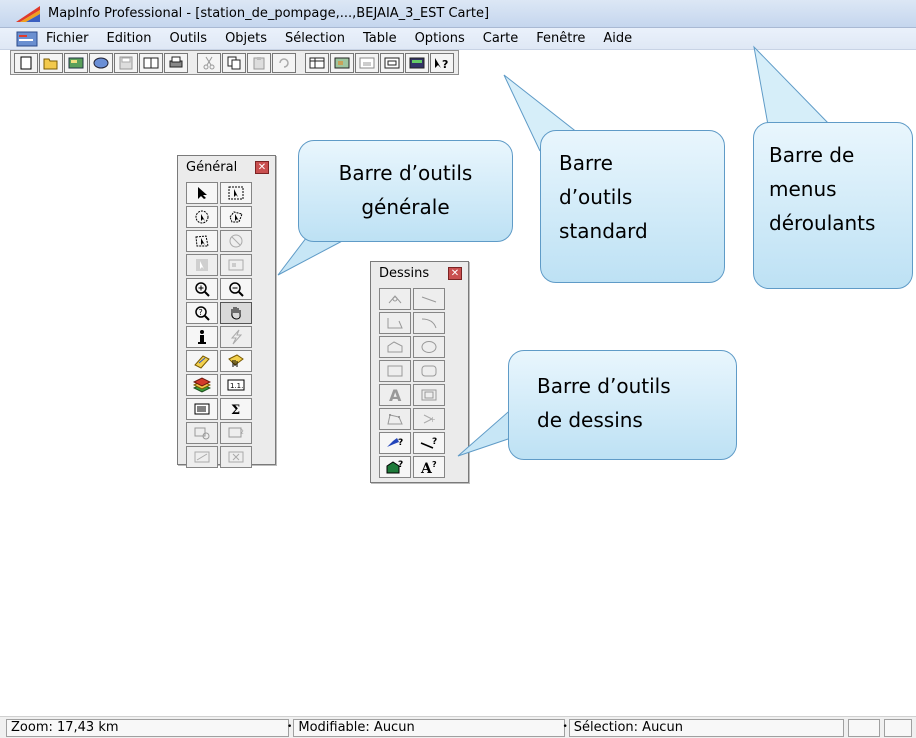 The width and height of the screenshot is (916, 738). What do you see at coordinates (202, 433) in the screenshot?
I see `set-target-button` at bounding box center [202, 433].